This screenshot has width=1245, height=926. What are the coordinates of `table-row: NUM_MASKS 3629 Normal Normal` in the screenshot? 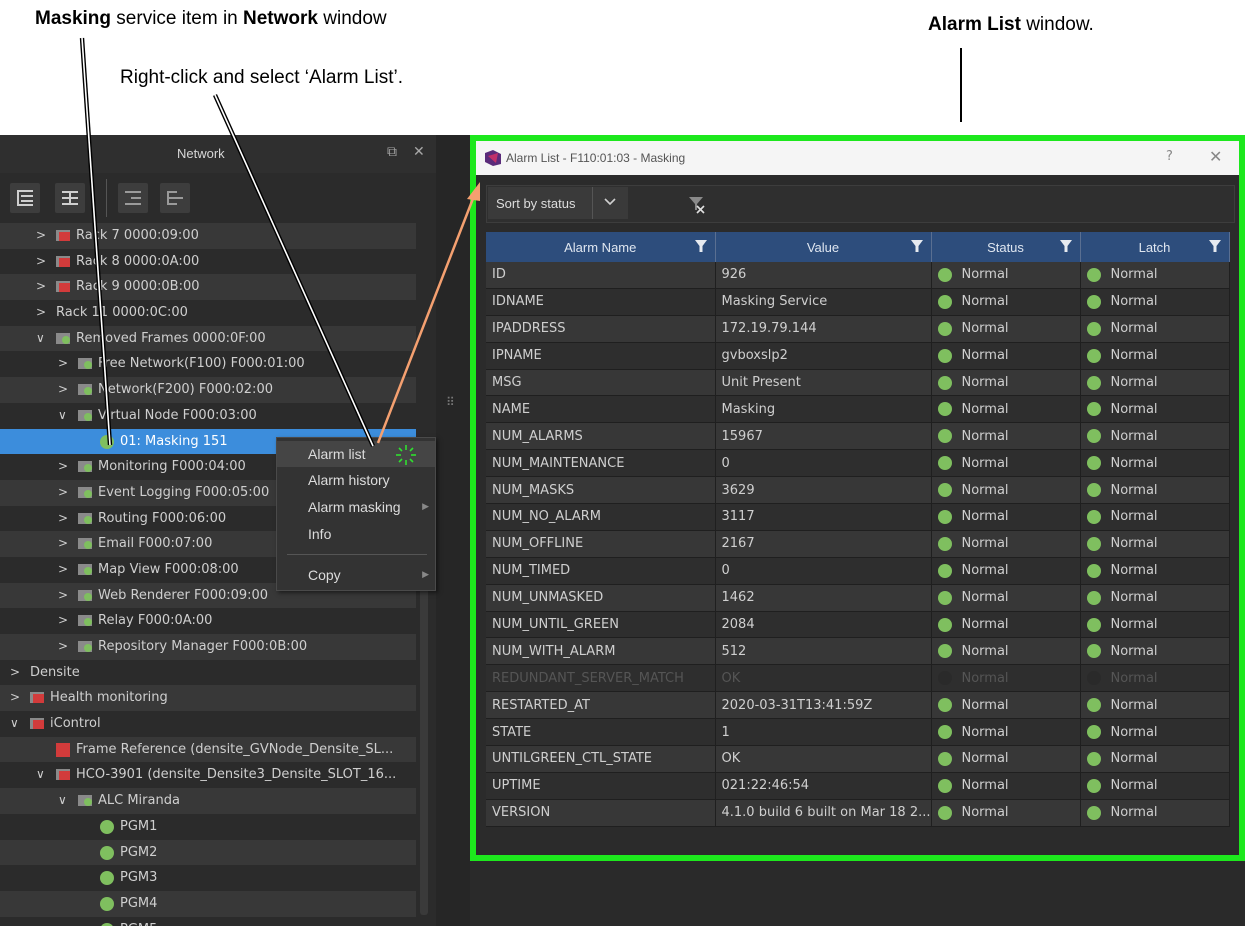 It's located at (858, 490).